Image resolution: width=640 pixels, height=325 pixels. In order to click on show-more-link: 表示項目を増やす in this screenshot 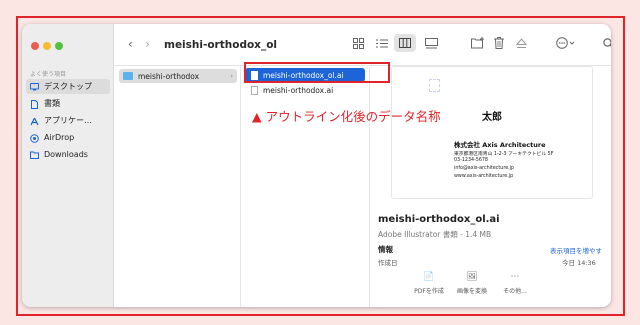, I will do `click(576, 250)`.